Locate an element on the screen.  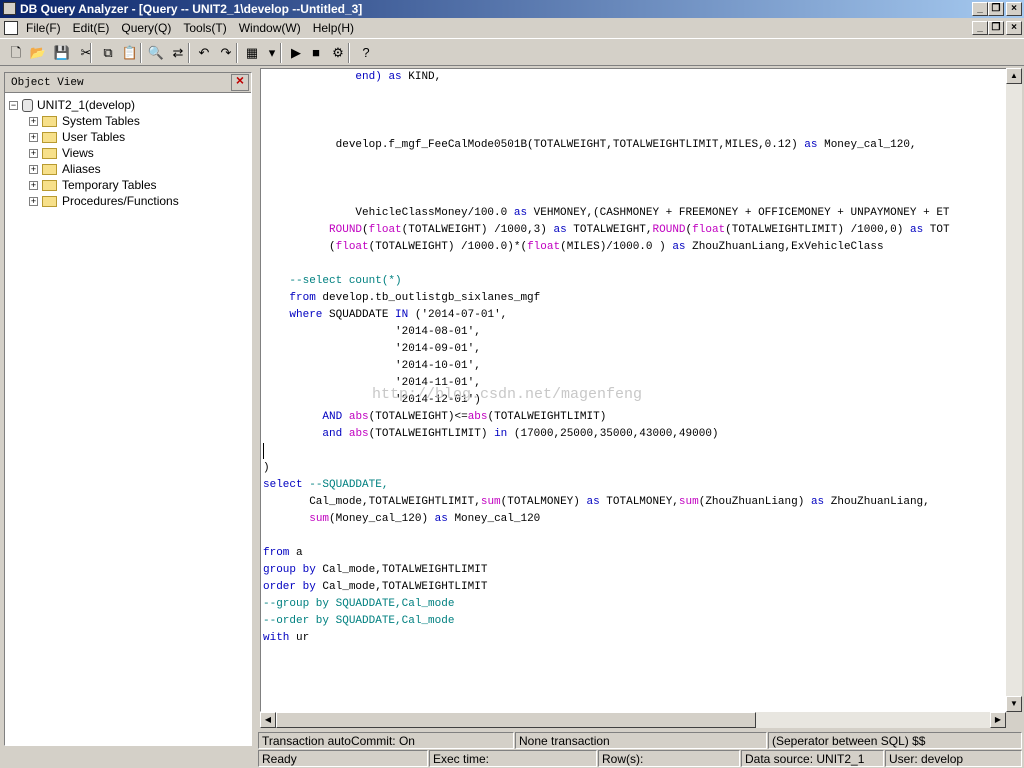
object-view-title: Object View is located at coordinates (47, 83).